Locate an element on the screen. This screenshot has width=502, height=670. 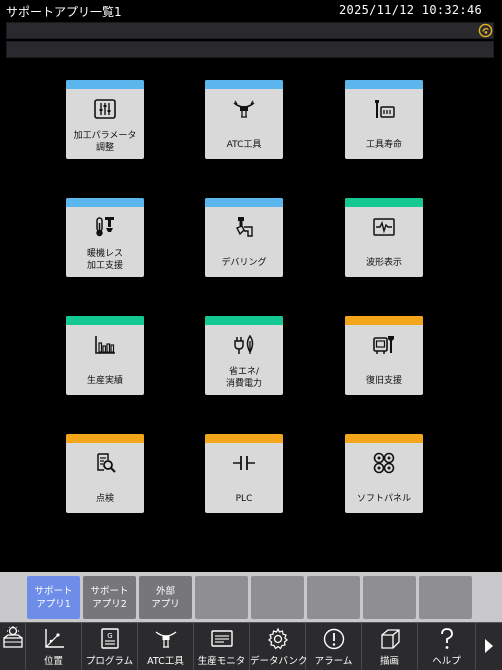
alarm-icon is located at coordinates (333, 639).